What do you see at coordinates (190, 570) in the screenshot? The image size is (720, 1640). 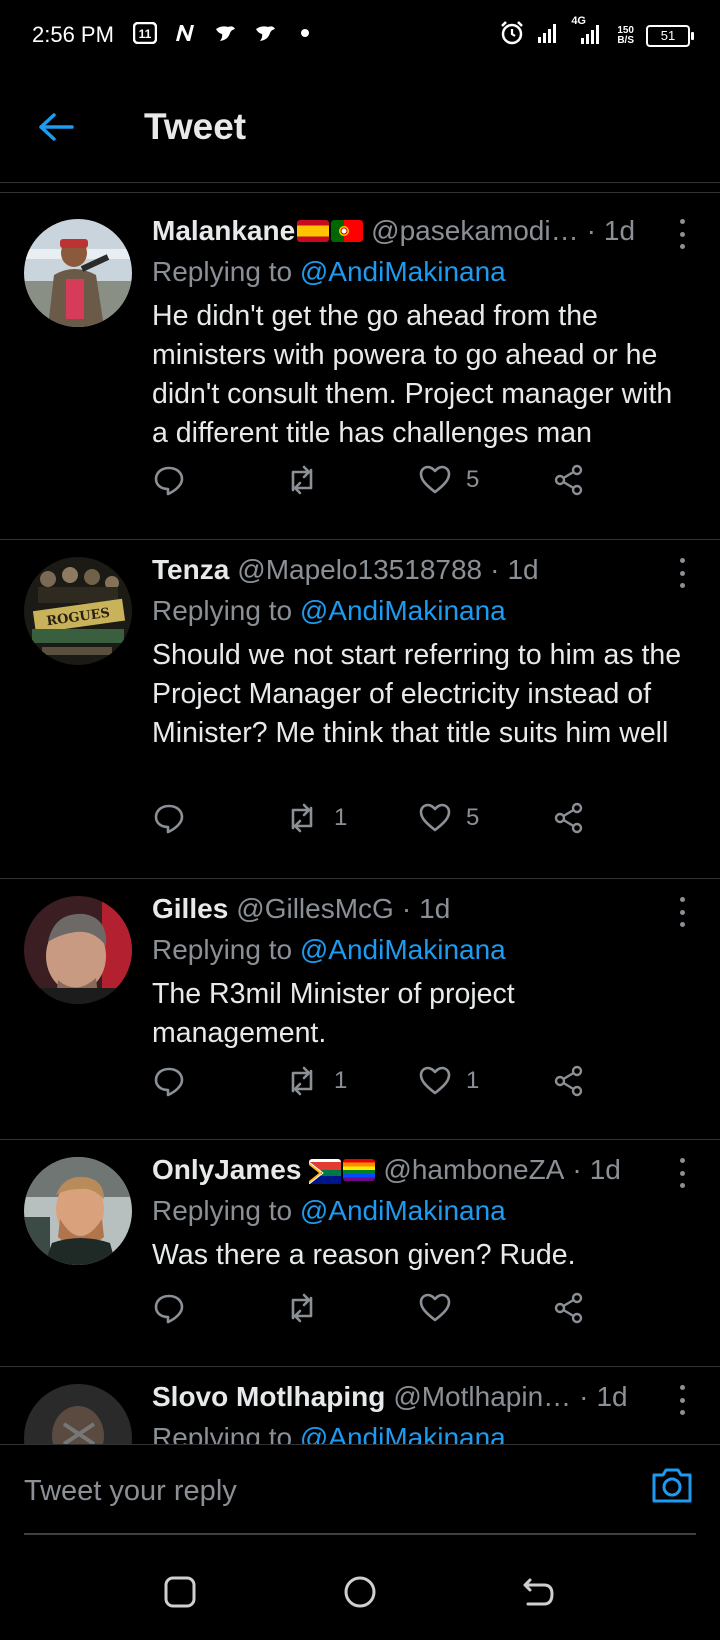 I see `user-name: Tenza` at bounding box center [190, 570].